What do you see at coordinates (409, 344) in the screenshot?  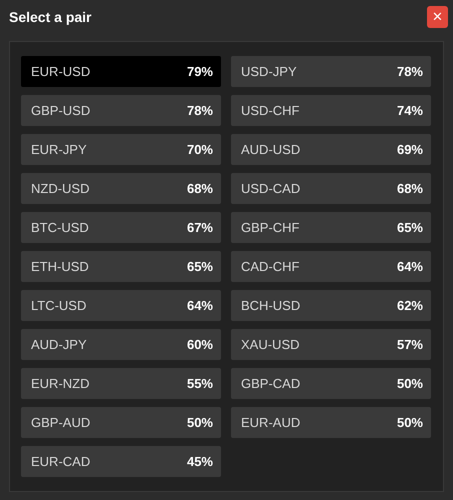 I see `payout-percent: 57%` at bounding box center [409, 344].